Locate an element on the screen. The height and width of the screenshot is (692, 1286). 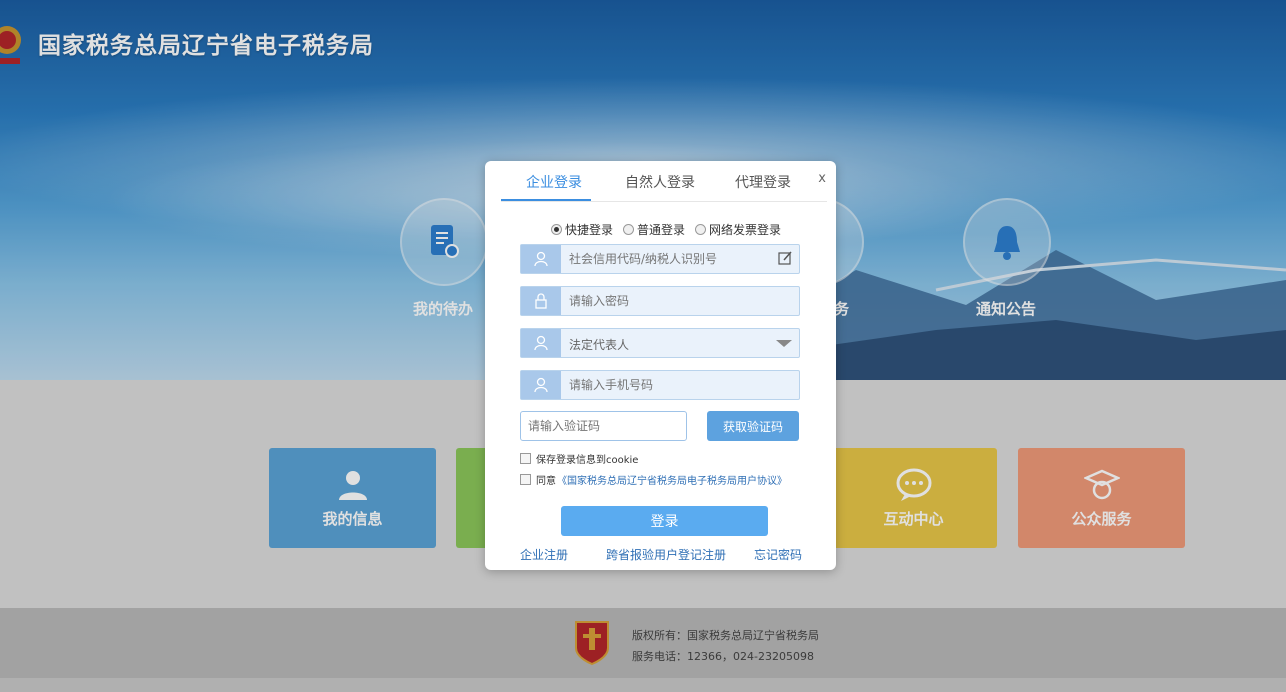
radio-normal-login: 普通登录 is located at coordinates (654, 229).